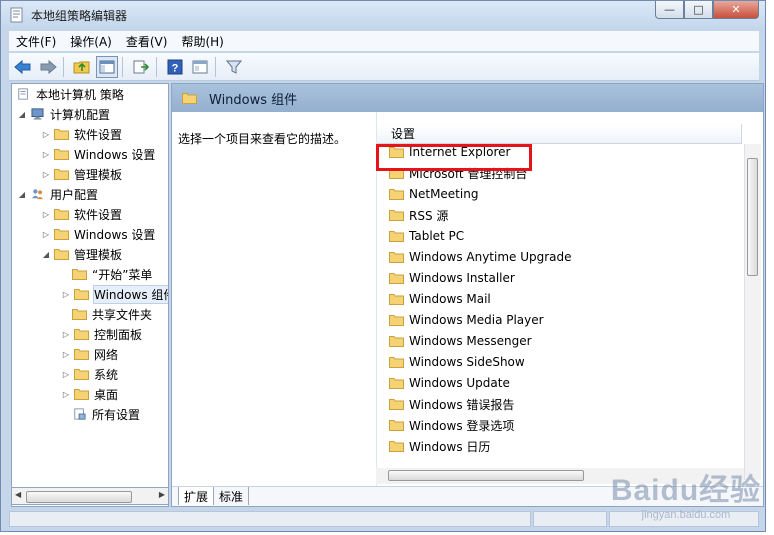  Describe the element at coordinates (162, 494) in the screenshot. I see `scroll-right-icon: ▶` at that location.